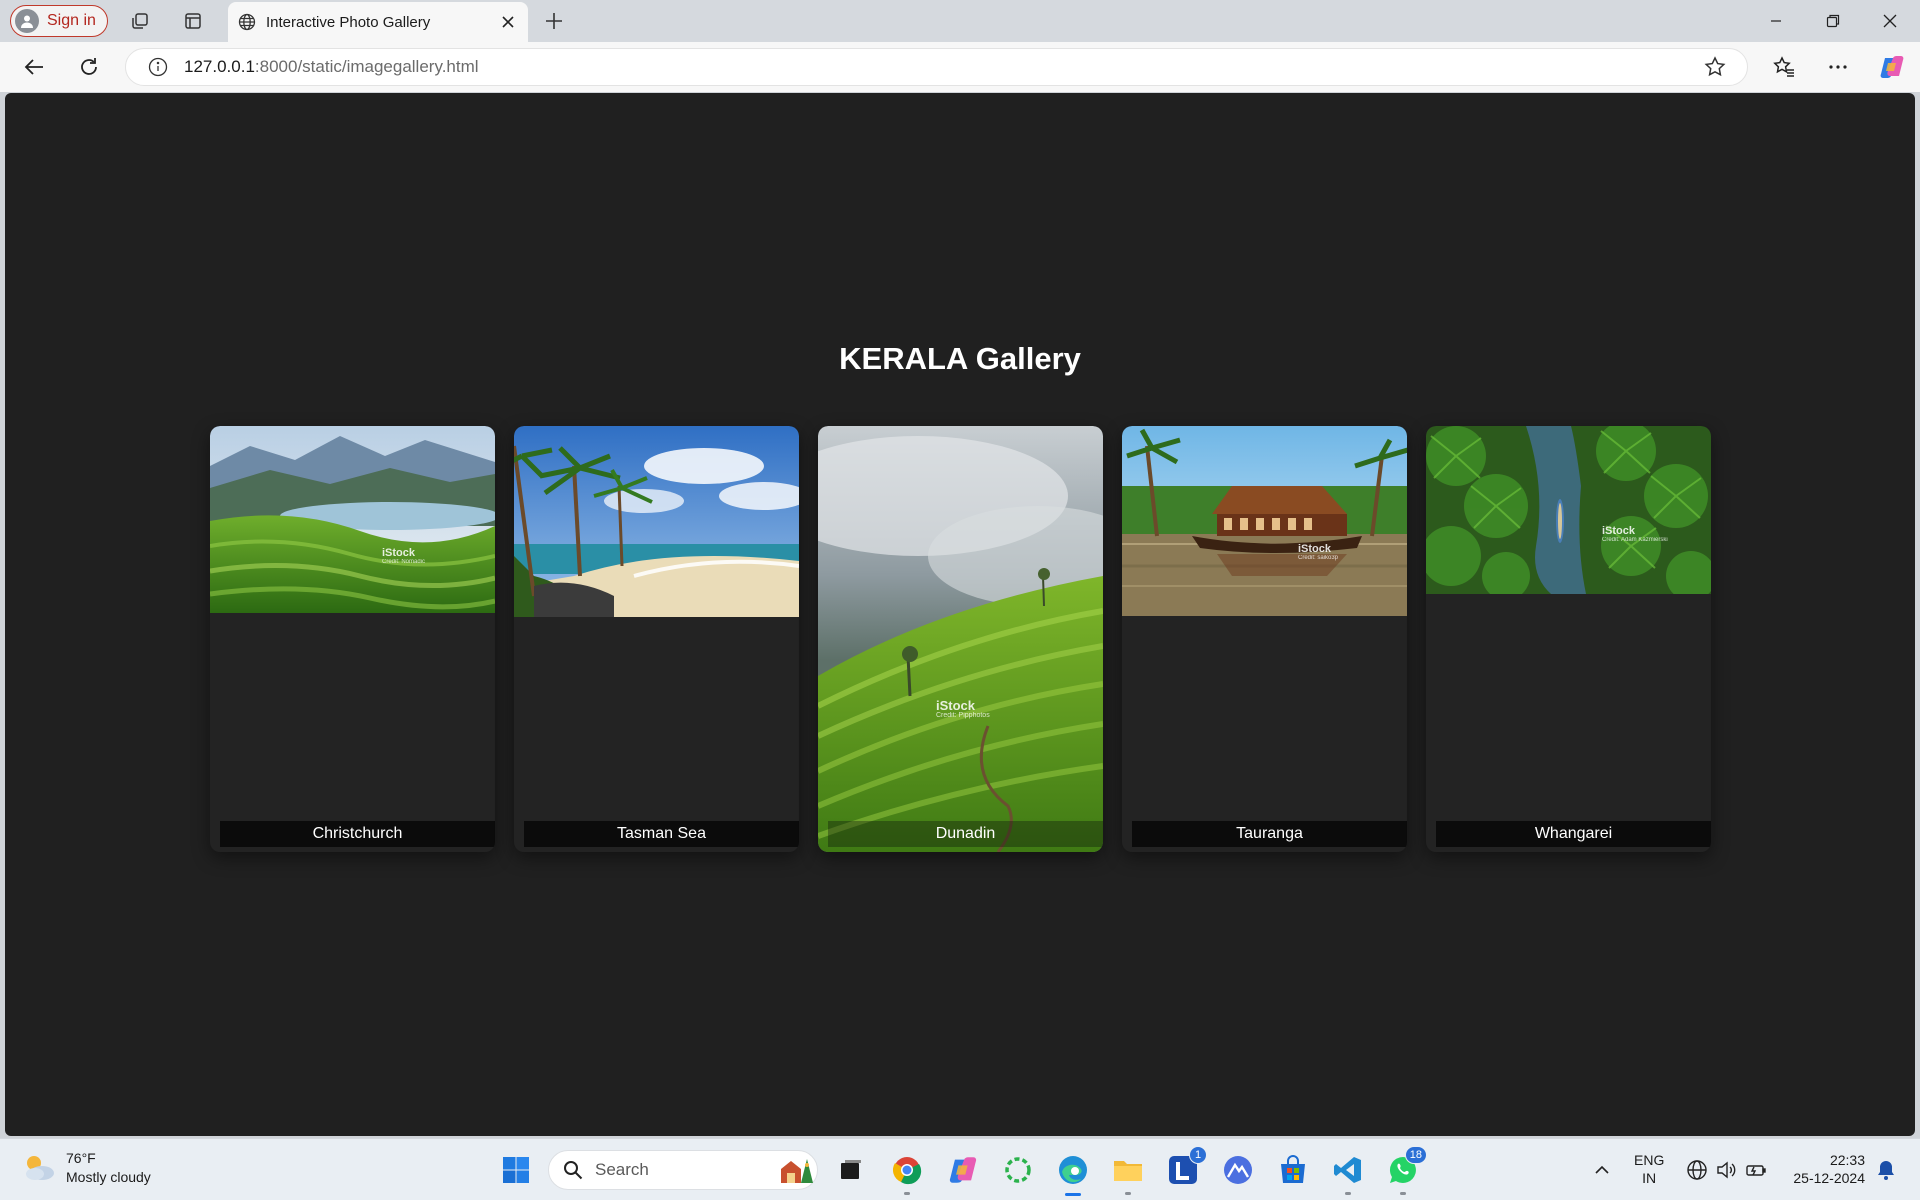  What do you see at coordinates (1649, 1178) in the screenshot?
I see `region-code: IN` at bounding box center [1649, 1178].